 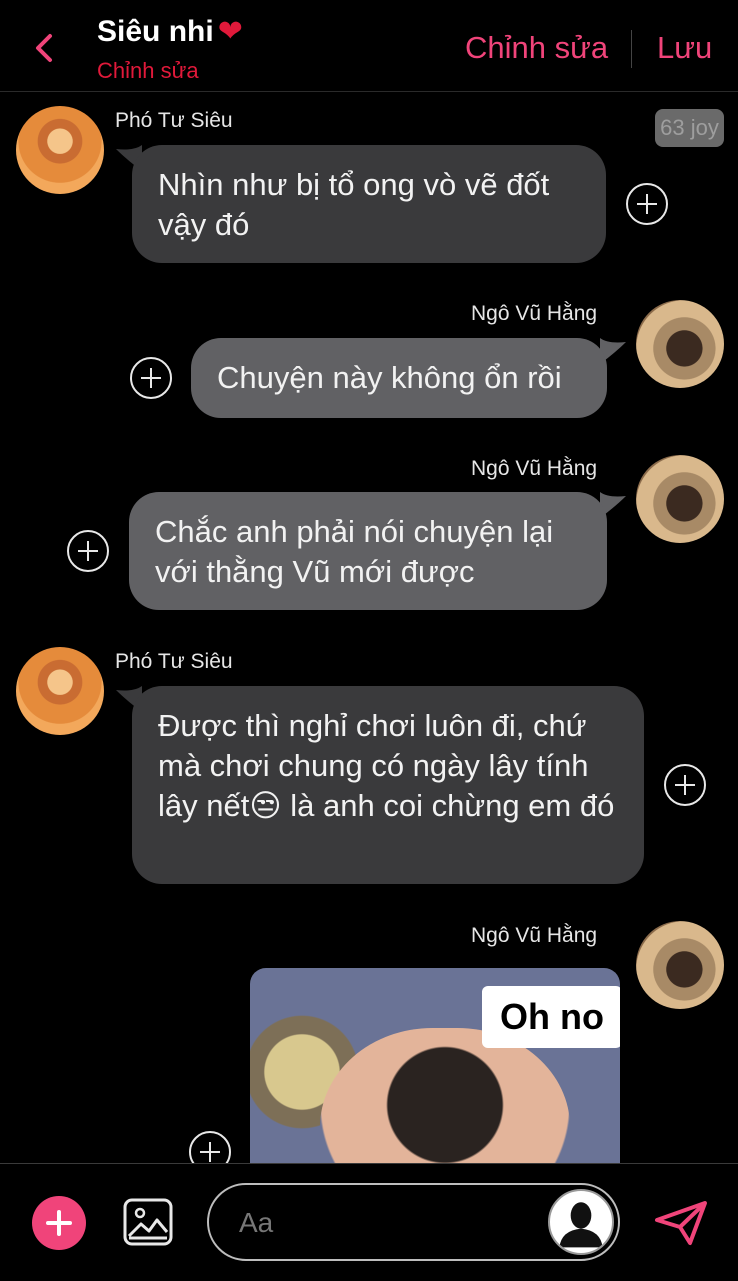 What do you see at coordinates (631, 49) in the screenshot?
I see `header-divider` at bounding box center [631, 49].